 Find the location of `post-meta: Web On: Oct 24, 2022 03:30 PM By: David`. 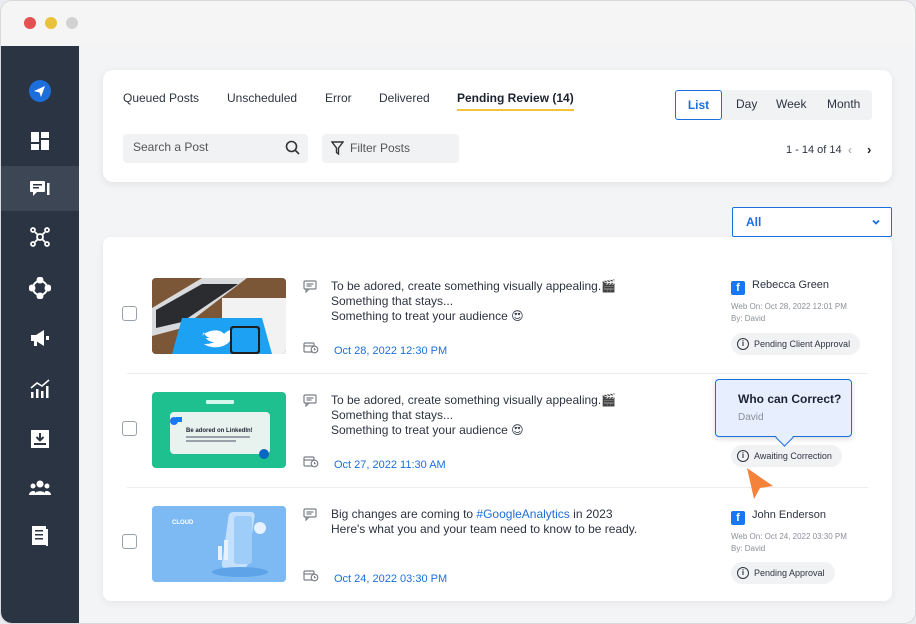

post-meta: Web On: Oct 24, 2022 03:30 PM By: David is located at coordinates (789, 543).